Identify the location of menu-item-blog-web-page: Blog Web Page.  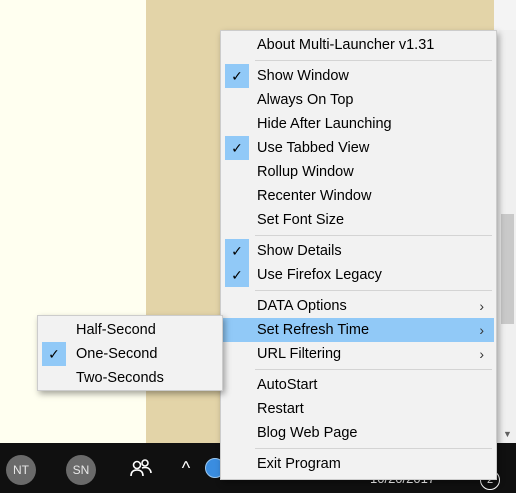
(358, 433).